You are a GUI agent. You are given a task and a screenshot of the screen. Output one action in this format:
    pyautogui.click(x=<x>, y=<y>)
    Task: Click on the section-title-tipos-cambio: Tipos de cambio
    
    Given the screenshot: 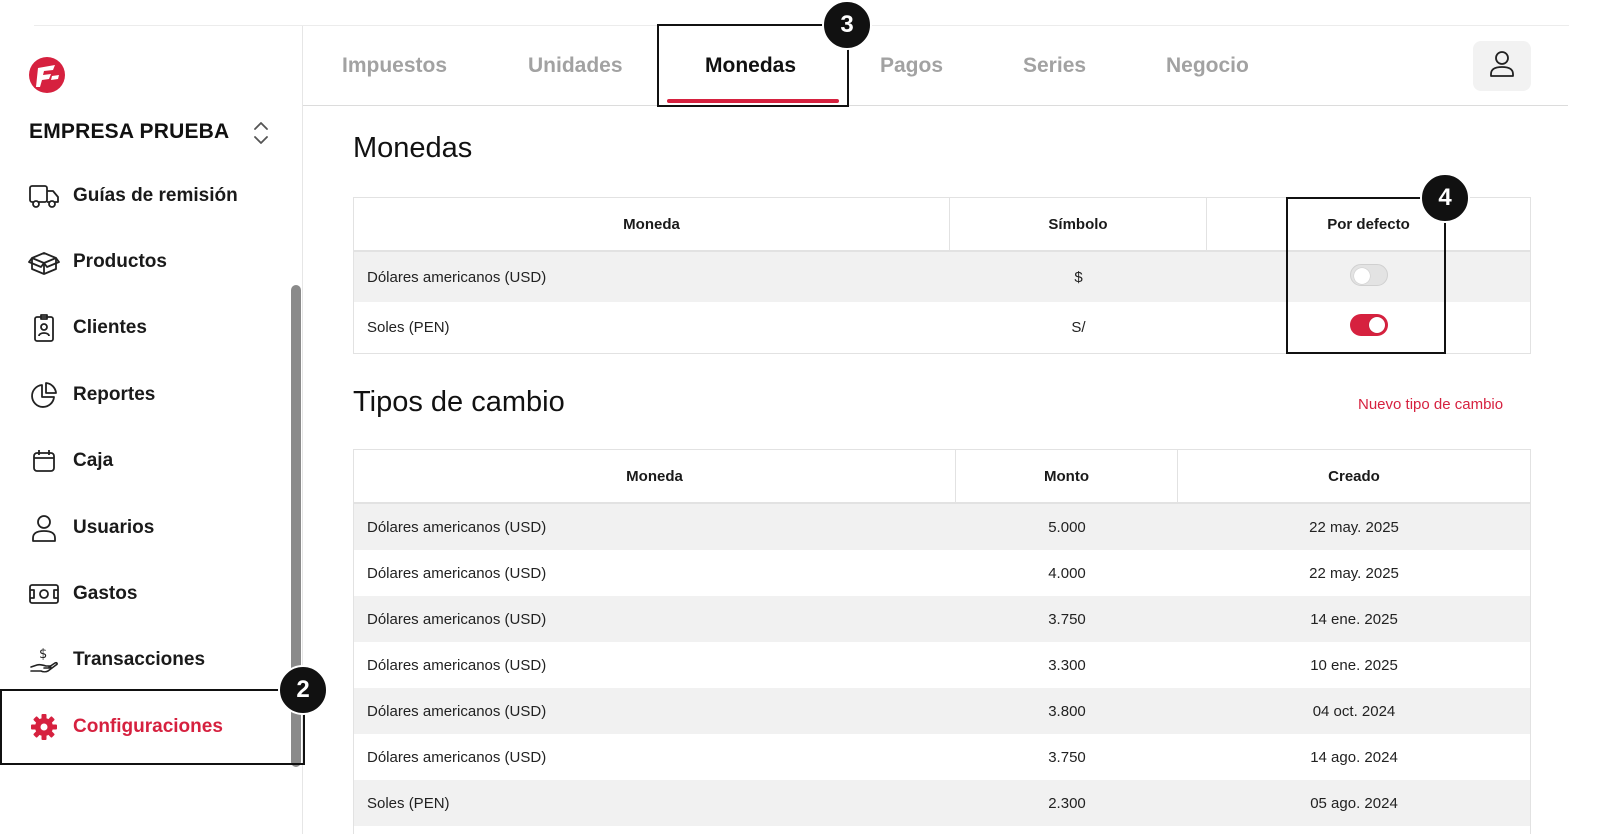 What is the action you would take?
    pyautogui.click(x=459, y=402)
    